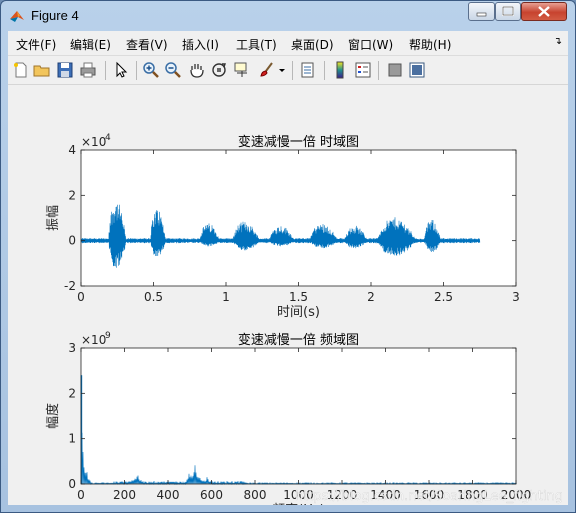  I want to click on colorbar-icon, so click(340, 70).